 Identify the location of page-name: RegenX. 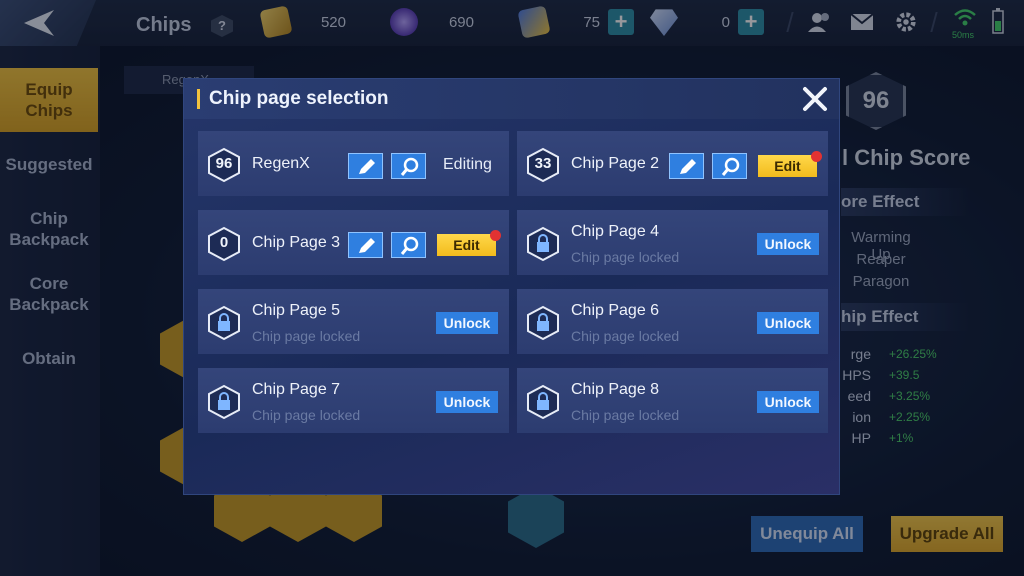
(281, 163).